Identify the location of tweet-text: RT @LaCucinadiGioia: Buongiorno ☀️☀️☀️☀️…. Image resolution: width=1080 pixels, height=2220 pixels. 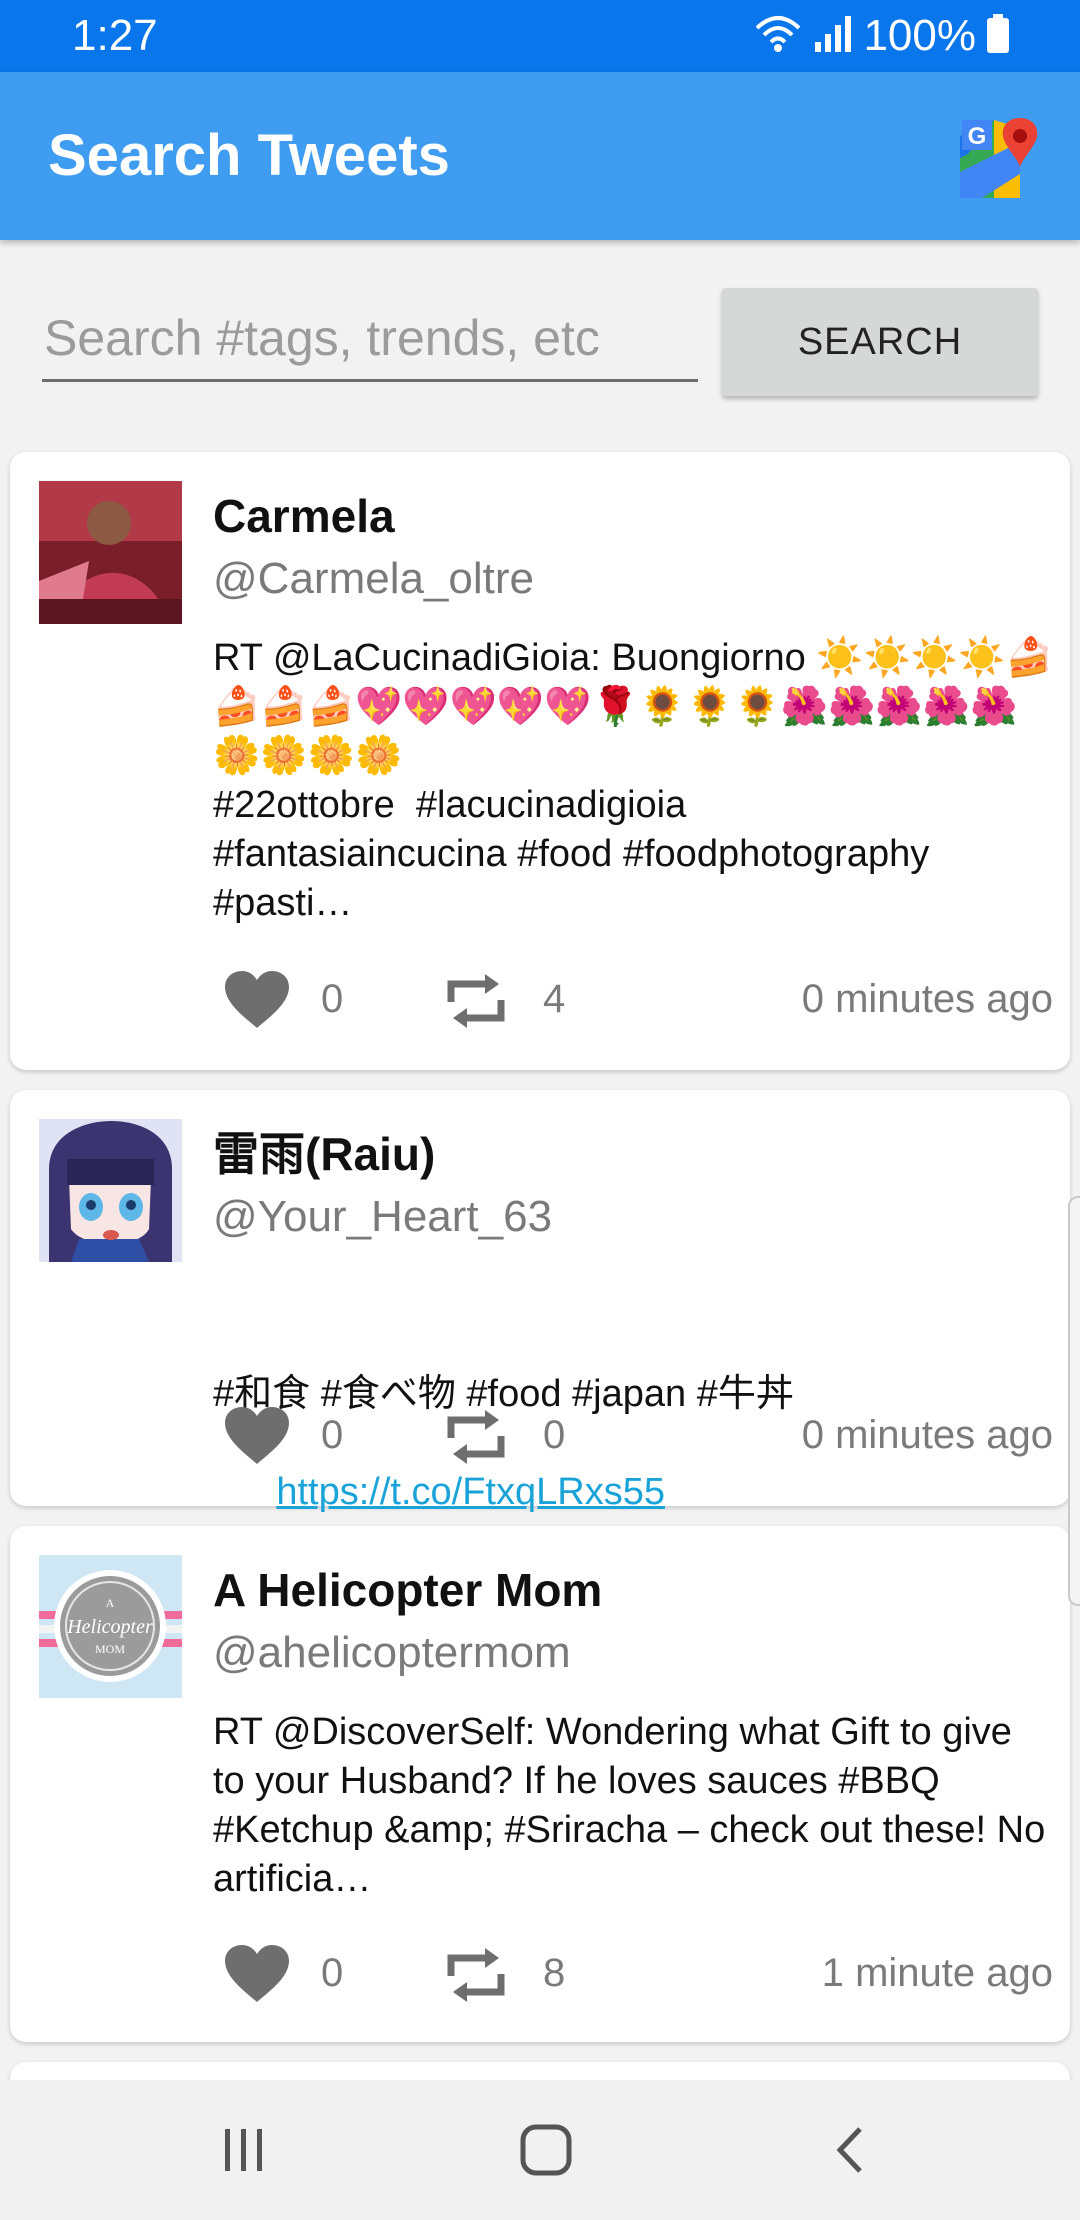
(633, 780).